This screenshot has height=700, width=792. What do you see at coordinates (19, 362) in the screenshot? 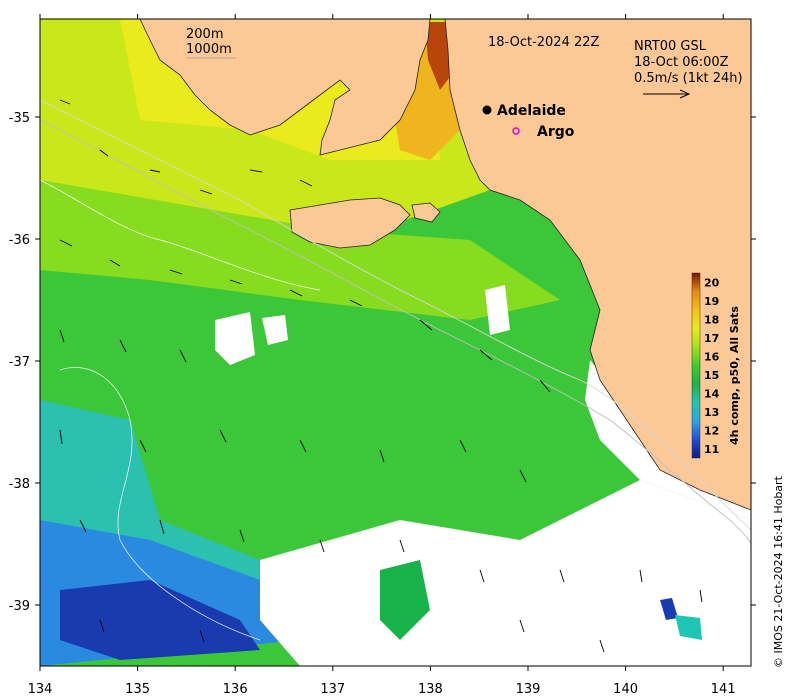
I see `y-tick-label: -37` at bounding box center [19, 362].